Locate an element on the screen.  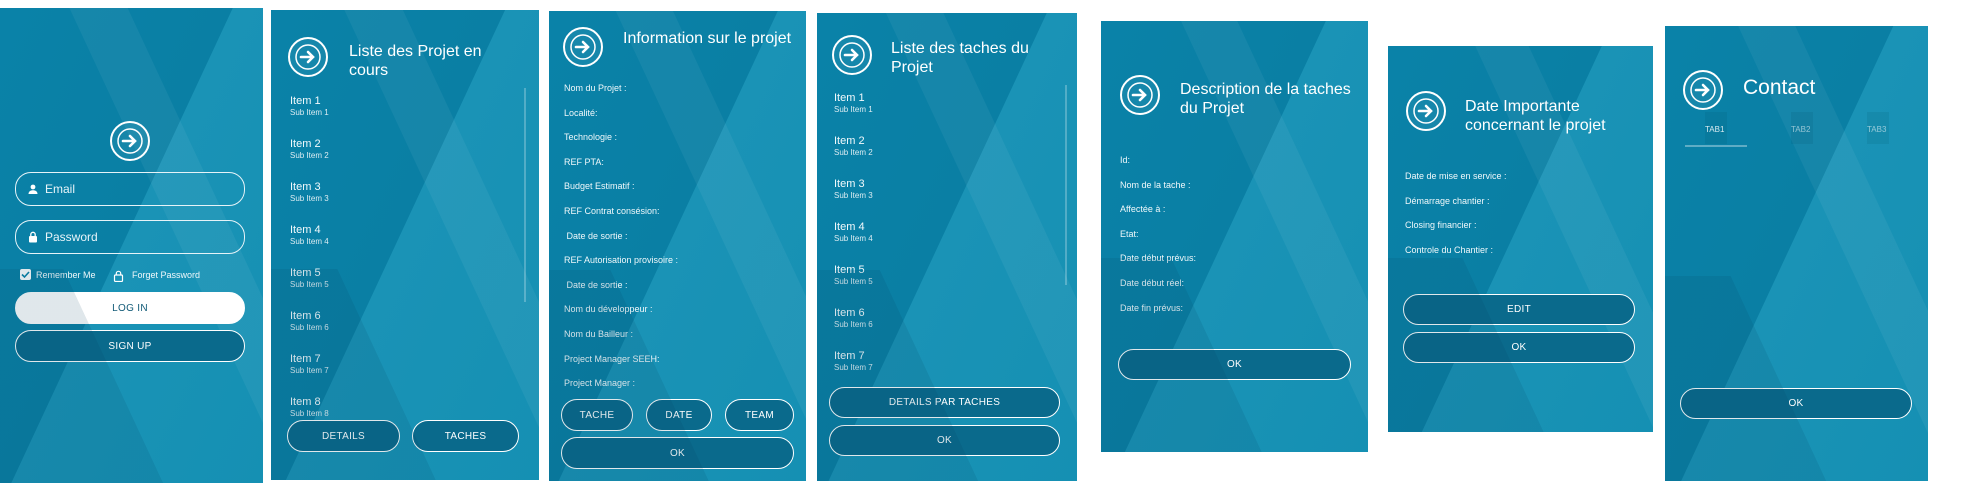
list-item-label: Item 1 is located at coordinates (849, 98).